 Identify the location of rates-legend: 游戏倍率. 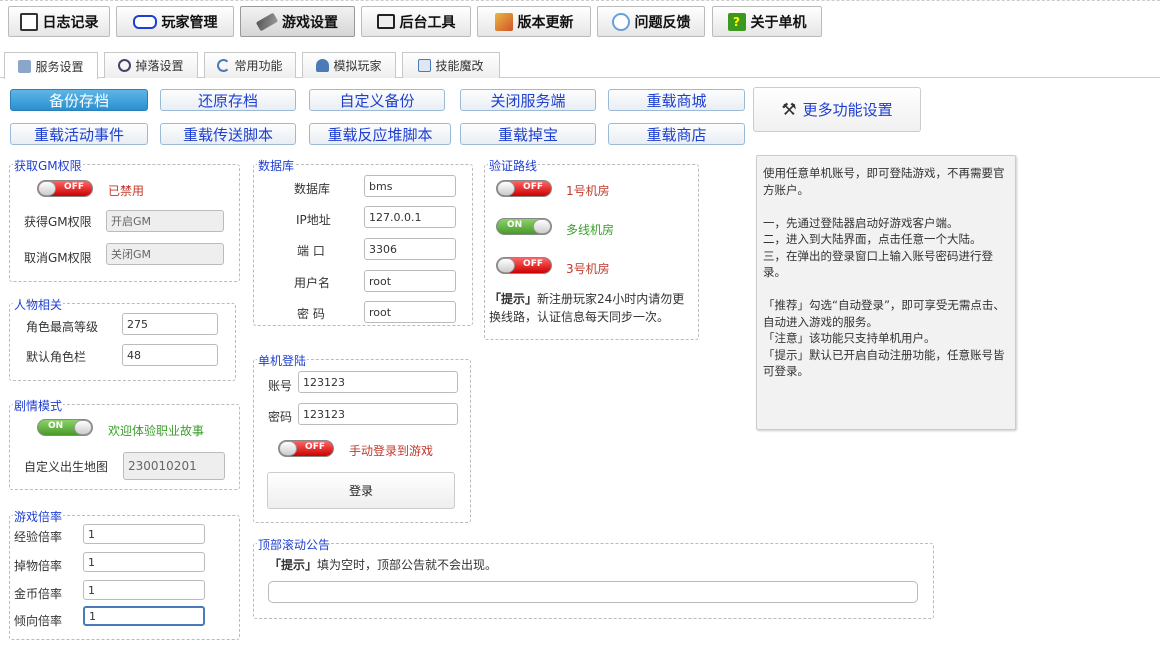
(38, 516).